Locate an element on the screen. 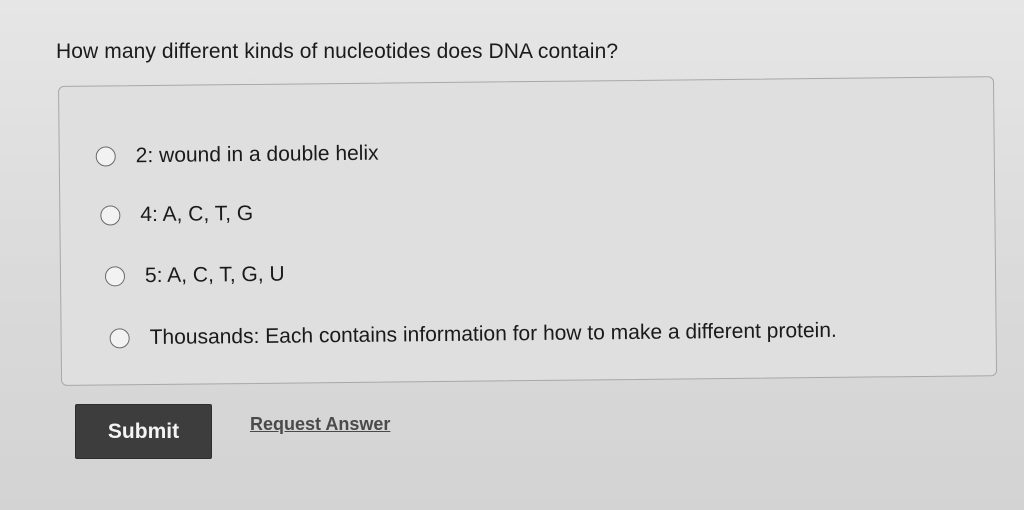 The width and height of the screenshot is (1024, 510). option-label: 2: wound in a double helix is located at coordinates (257, 154).